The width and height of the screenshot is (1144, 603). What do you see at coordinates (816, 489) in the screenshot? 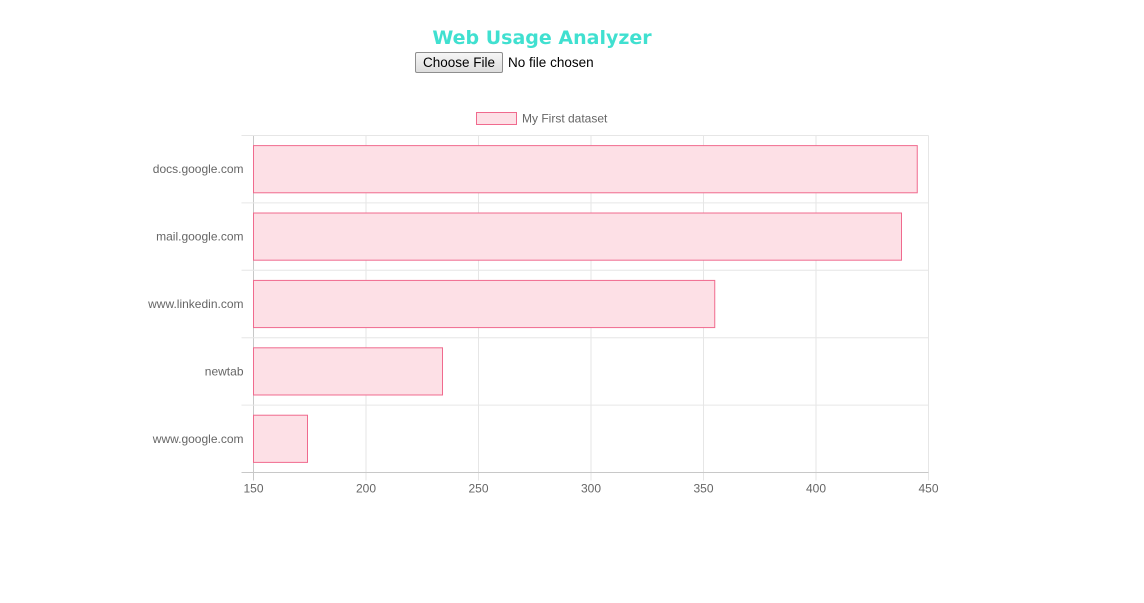
I see `x-tick-label: 400` at bounding box center [816, 489].